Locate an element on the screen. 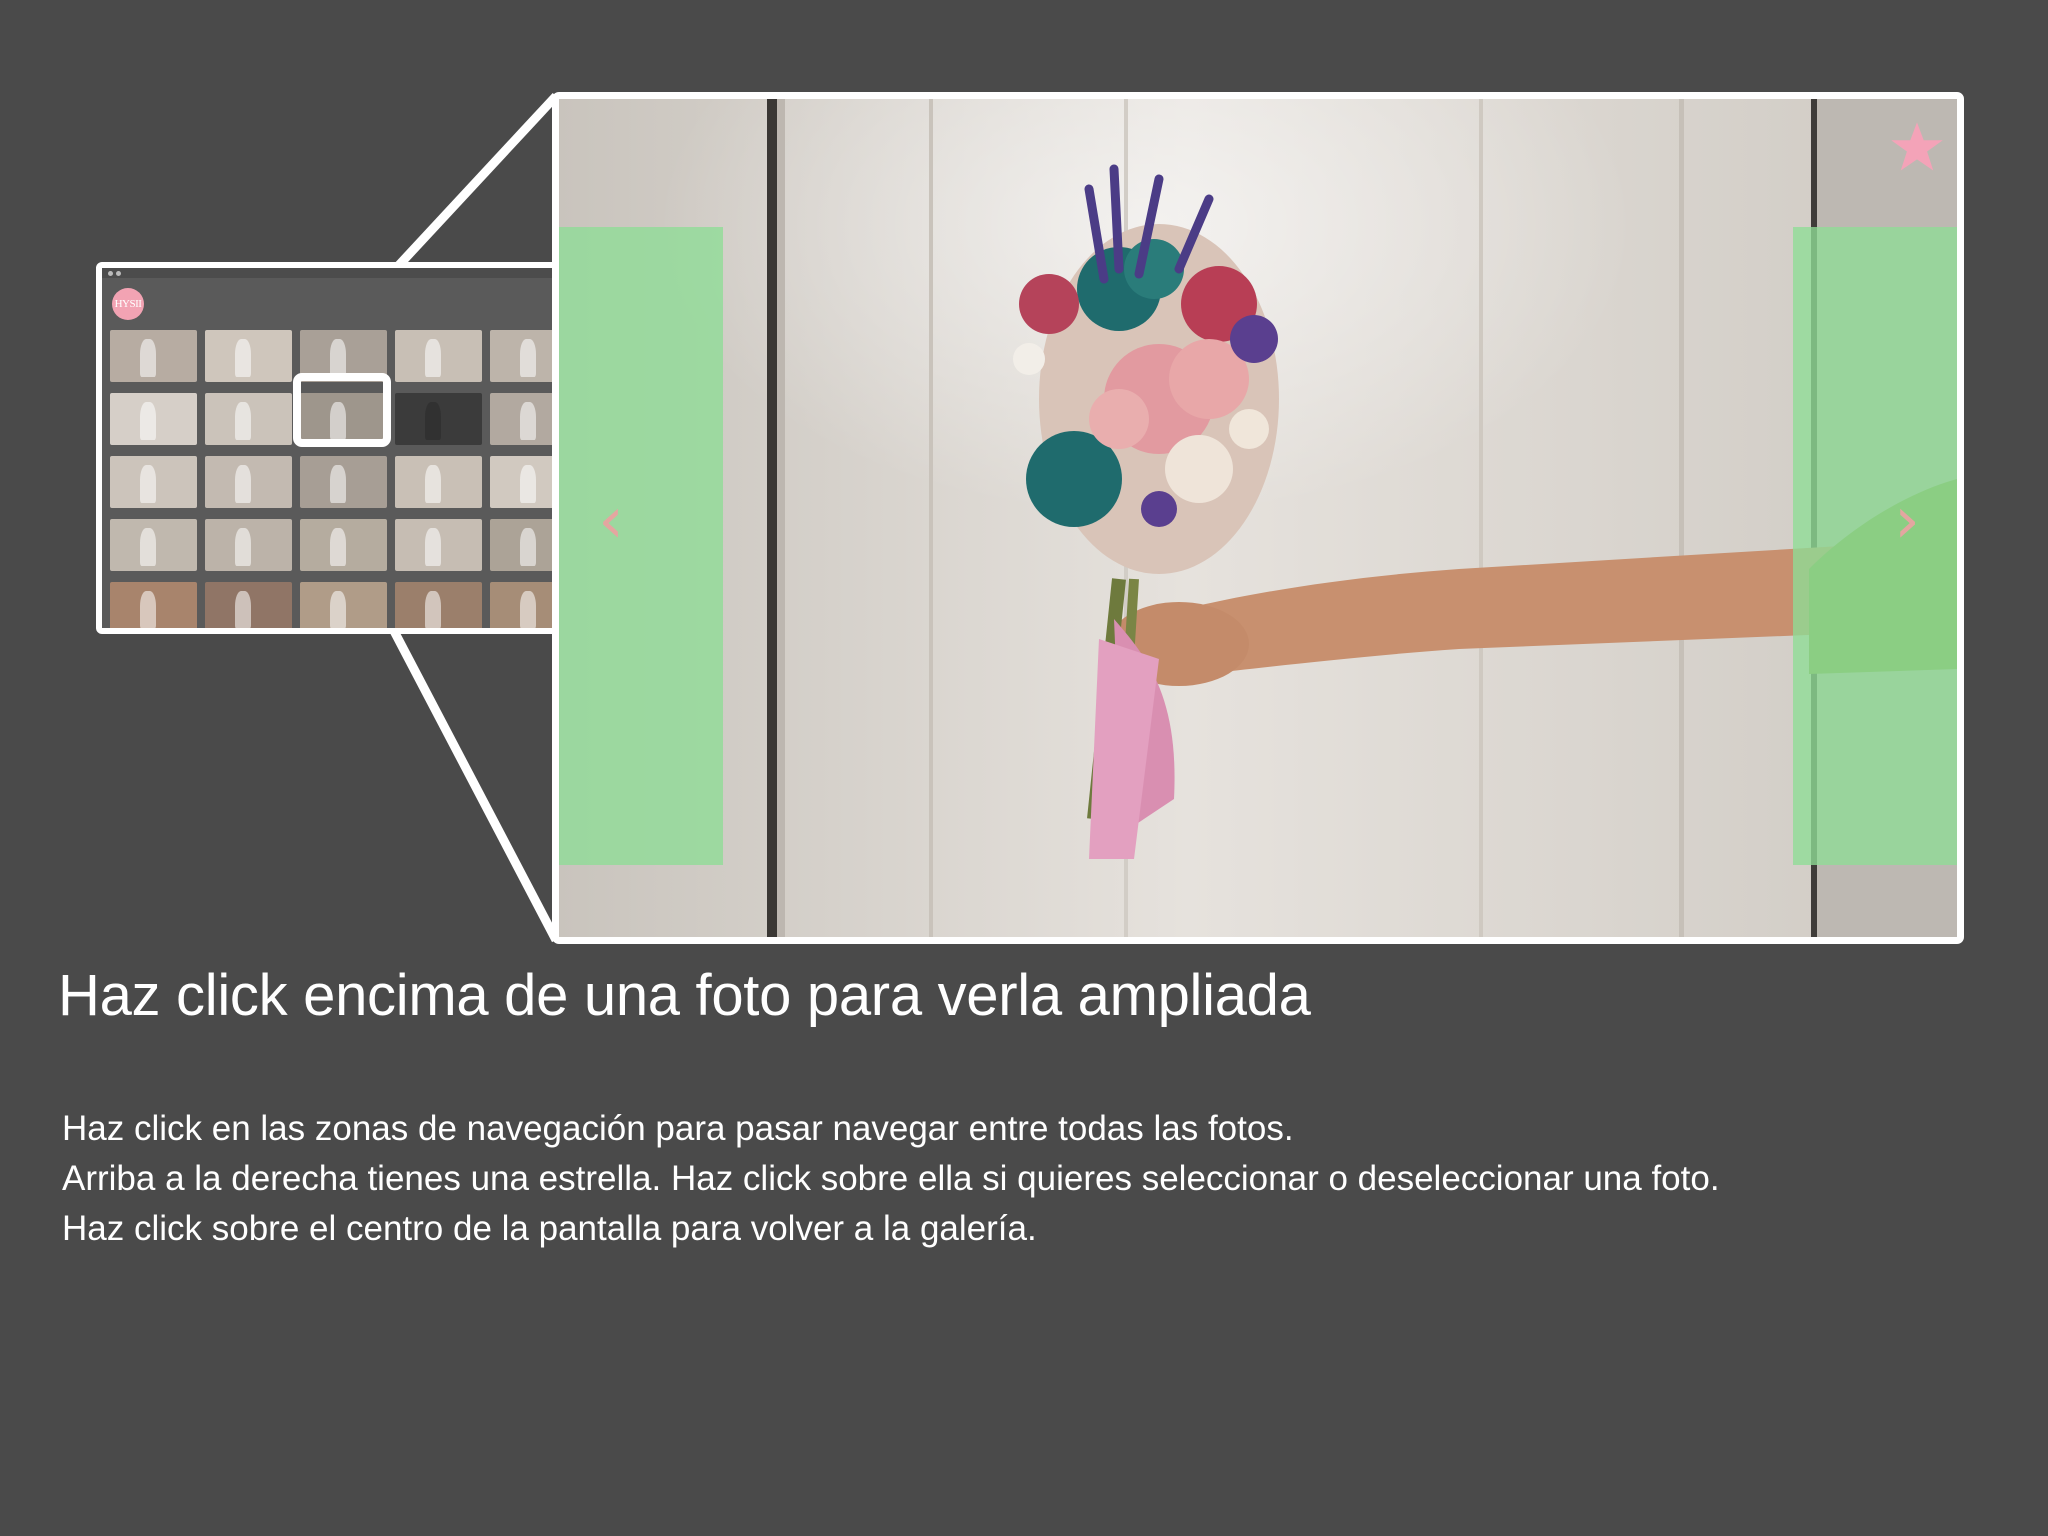 This screenshot has height=1536, width=2048. window-titlebar is located at coordinates (327, 273).